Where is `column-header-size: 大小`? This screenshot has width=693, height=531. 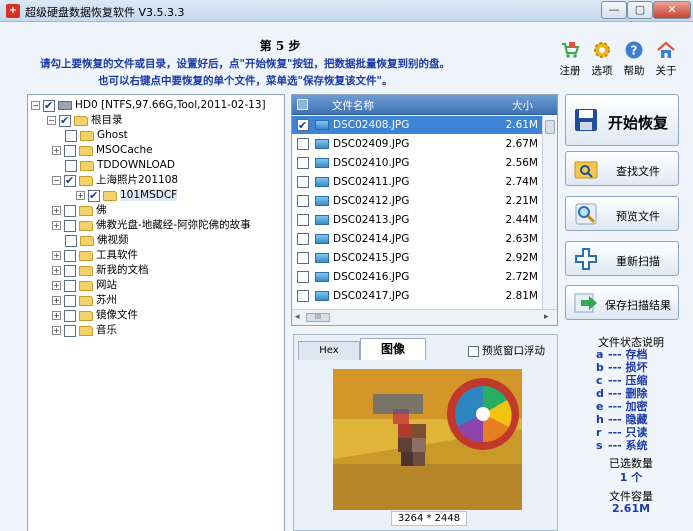
column-header-size: 大小 is located at coordinates (522, 105).